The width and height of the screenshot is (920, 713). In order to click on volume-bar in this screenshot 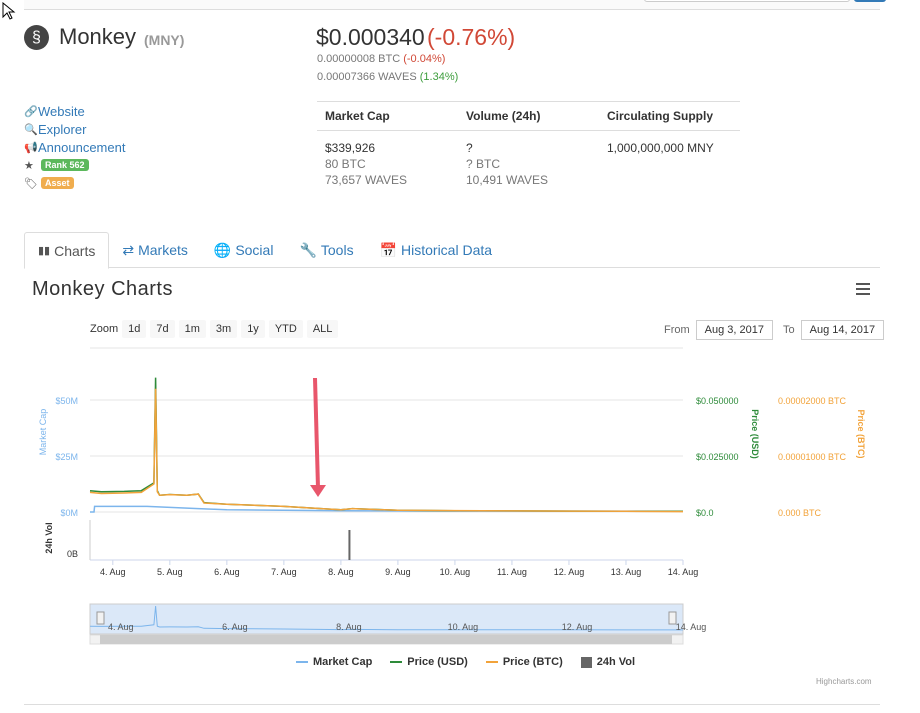, I will do `click(349, 545)`.